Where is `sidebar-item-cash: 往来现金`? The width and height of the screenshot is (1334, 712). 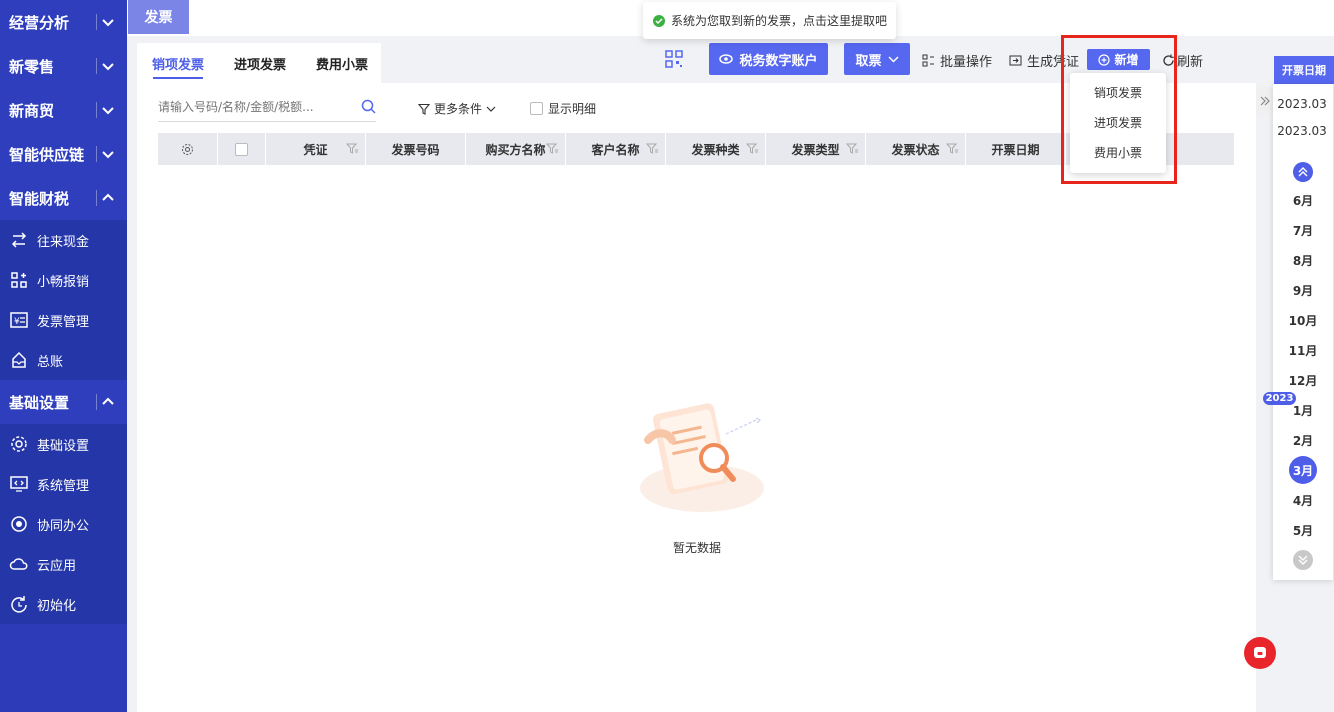 sidebar-item-cash: 往来现金 is located at coordinates (63, 240).